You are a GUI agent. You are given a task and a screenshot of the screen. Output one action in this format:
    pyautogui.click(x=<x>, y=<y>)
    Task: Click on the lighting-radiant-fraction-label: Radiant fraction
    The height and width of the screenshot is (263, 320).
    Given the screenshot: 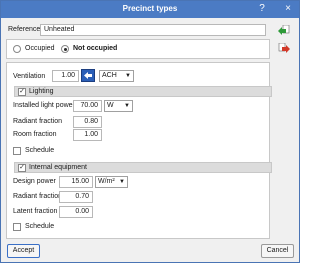 What is the action you would take?
    pyautogui.click(x=38, y=121)
    